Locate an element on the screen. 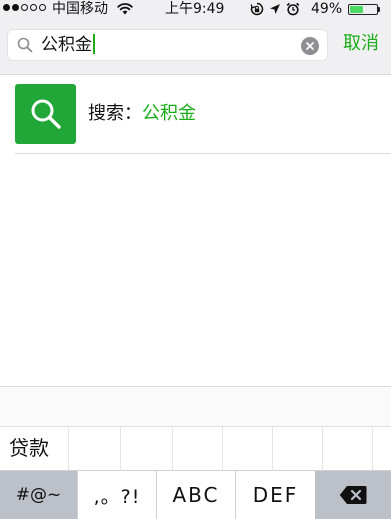 This screenshot has width=391, height=519. clear-search-button is located at coordinates (310, 46).